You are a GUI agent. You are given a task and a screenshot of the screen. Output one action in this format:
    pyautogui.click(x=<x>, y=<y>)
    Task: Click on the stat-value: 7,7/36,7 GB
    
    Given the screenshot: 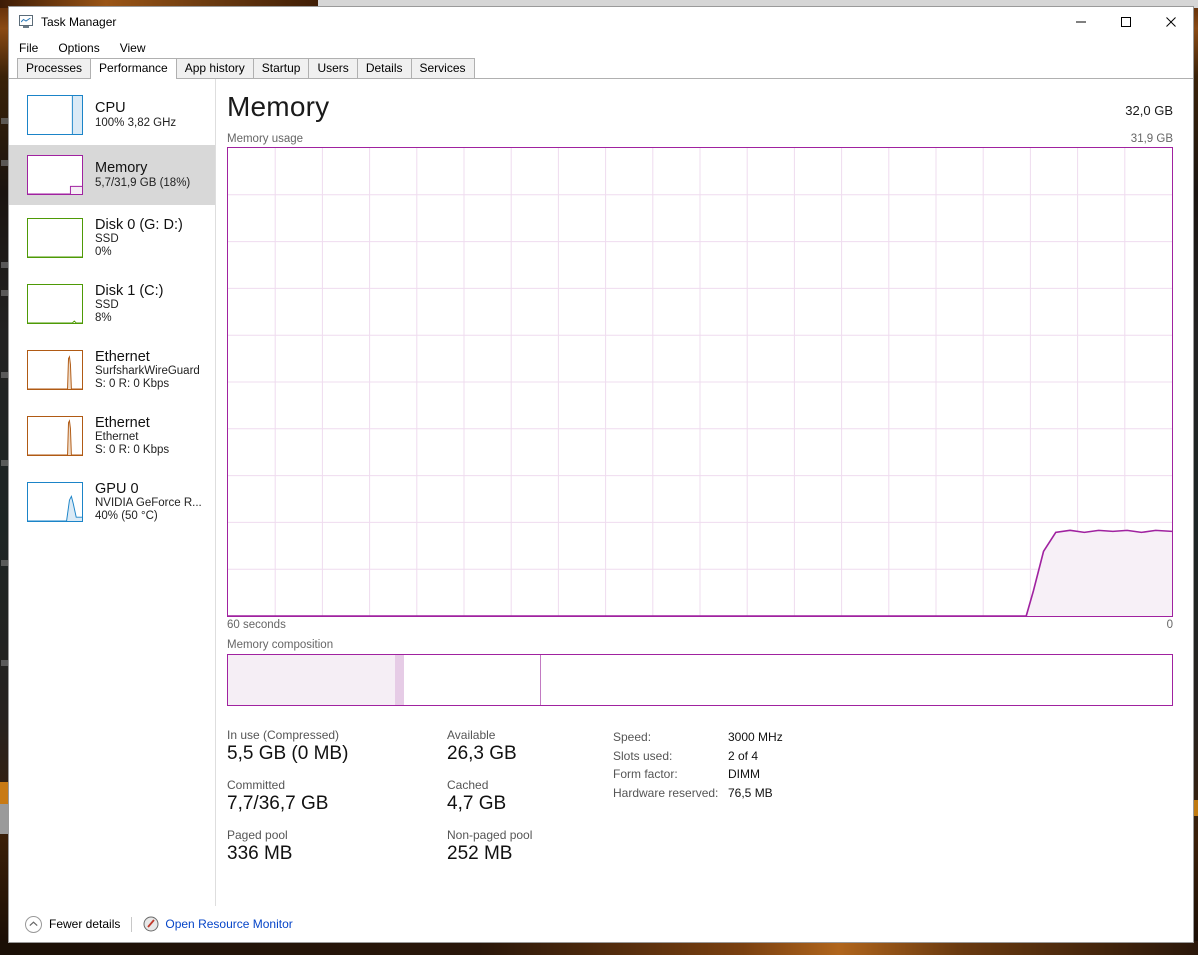 What is the action you would take?
    pyautogui.click(x=278, y=803)
    